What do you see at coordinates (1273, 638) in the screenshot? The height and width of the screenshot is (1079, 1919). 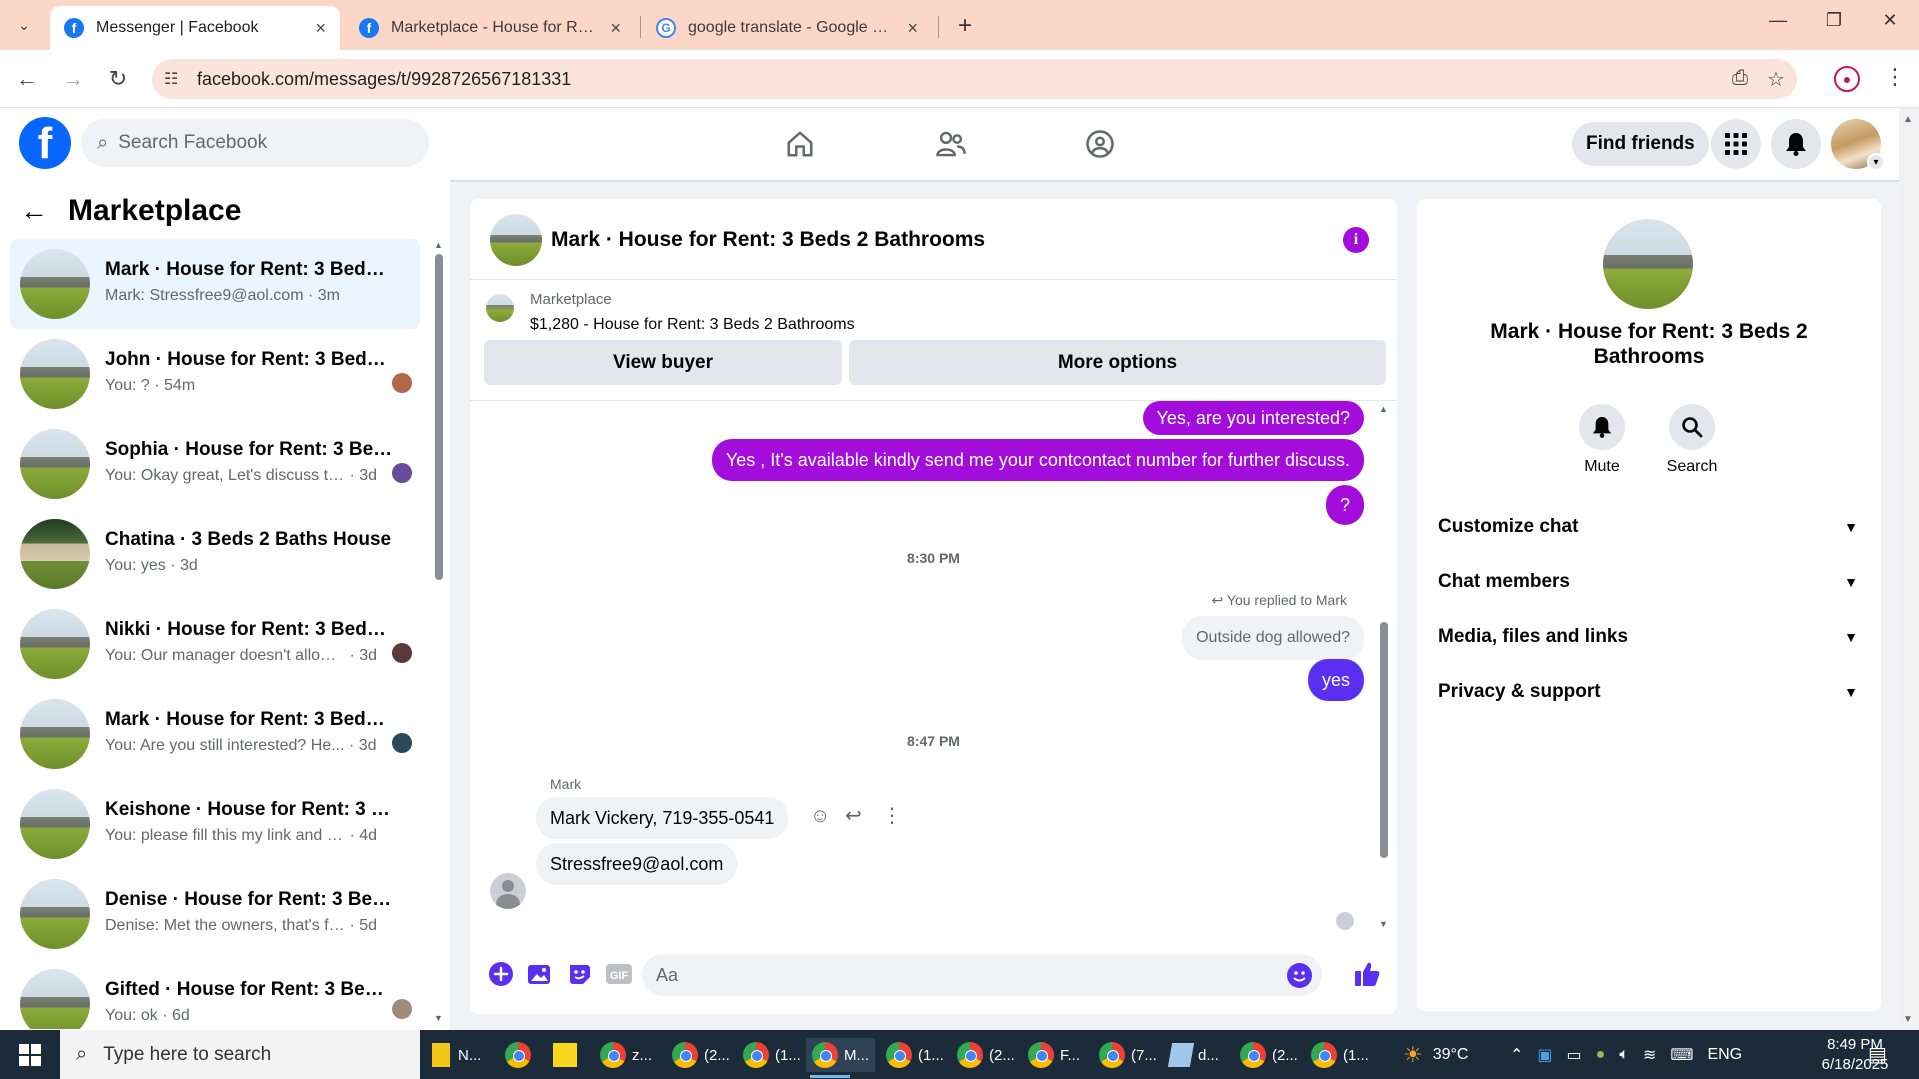 I see `quoted-message: Outside dog allowed?` at bounding box center [1273, 638].